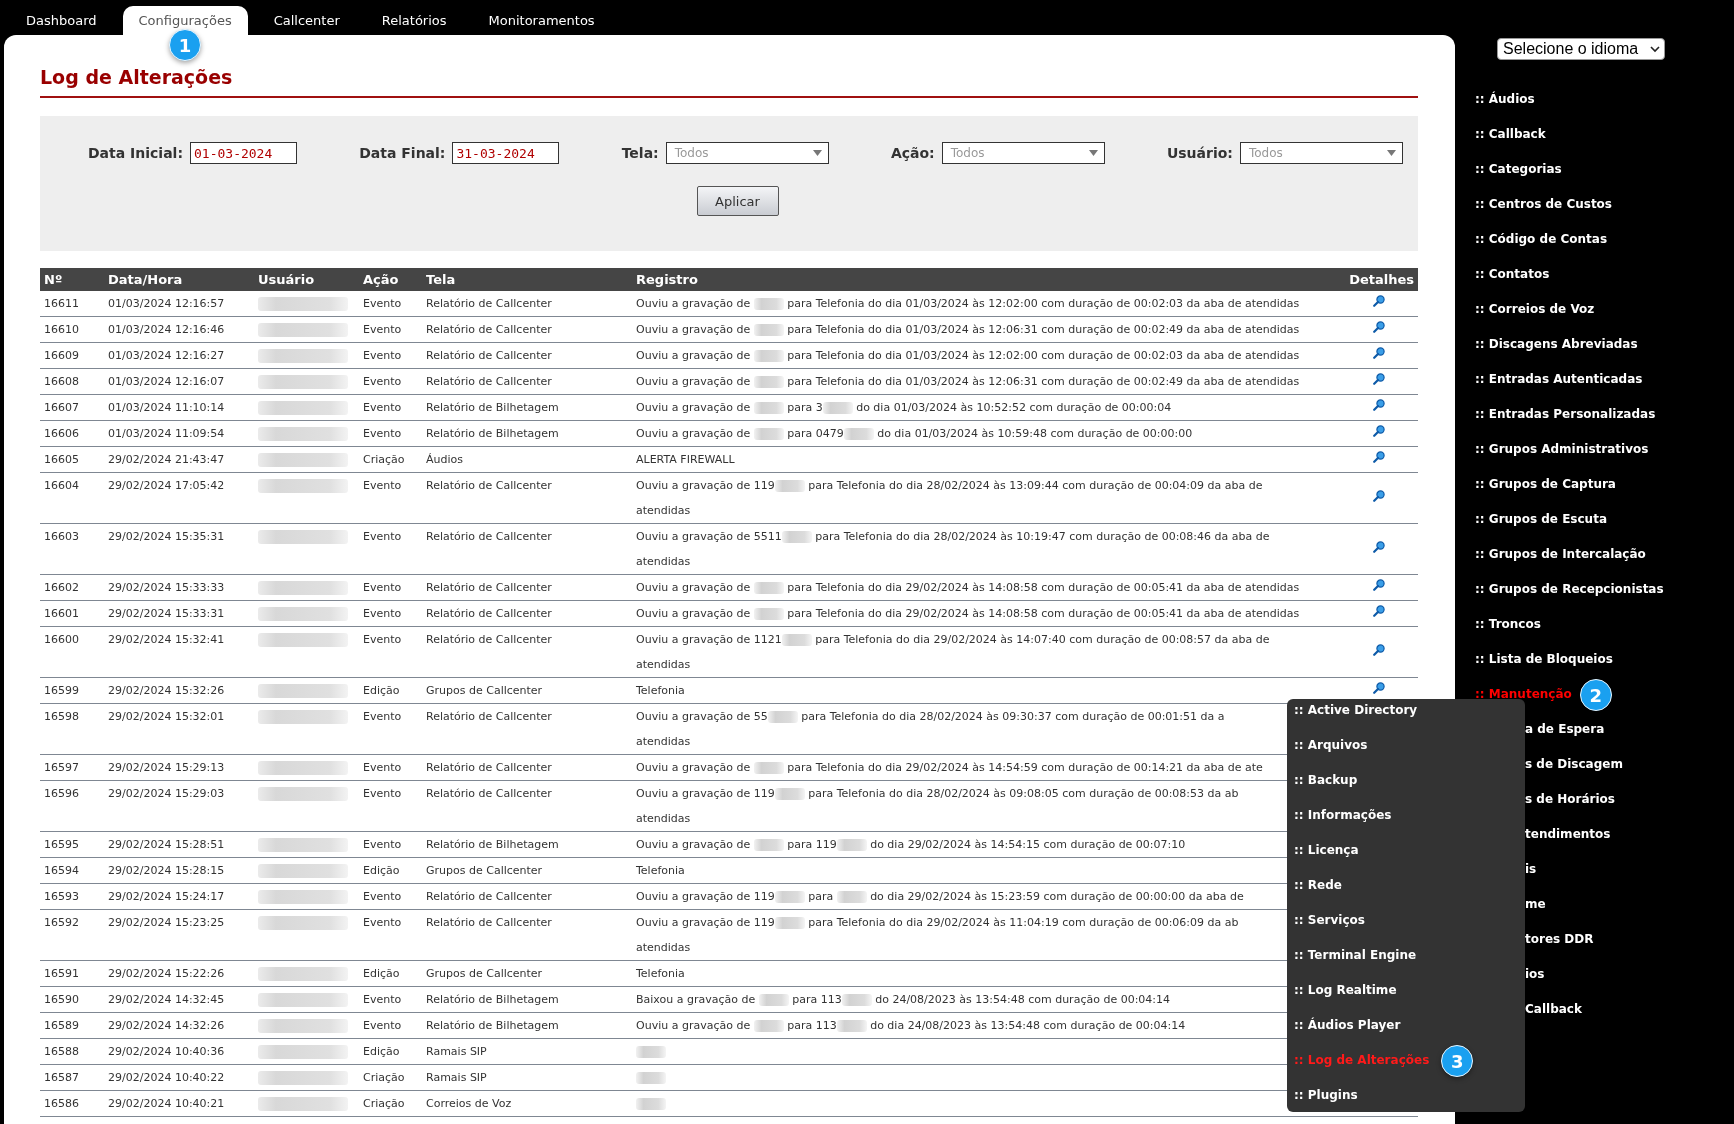  I want to click on sidebar-item: :: Correios de Voz, so click(1535, 309).